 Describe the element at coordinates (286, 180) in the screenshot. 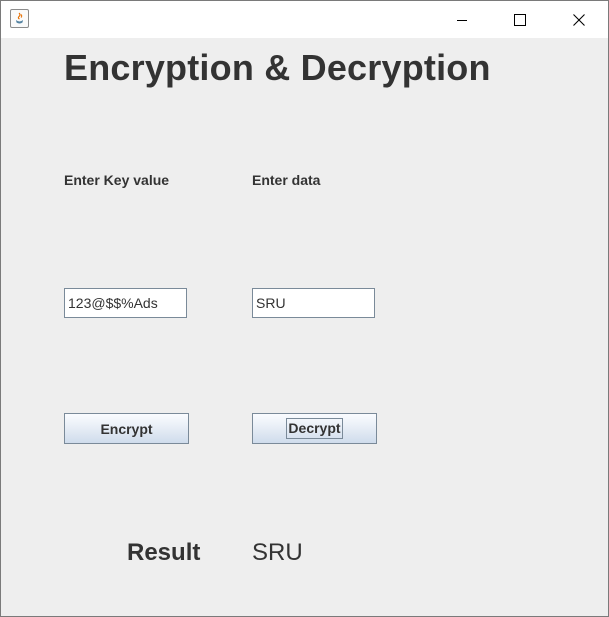

I see `data-label: Enter data` at that location.